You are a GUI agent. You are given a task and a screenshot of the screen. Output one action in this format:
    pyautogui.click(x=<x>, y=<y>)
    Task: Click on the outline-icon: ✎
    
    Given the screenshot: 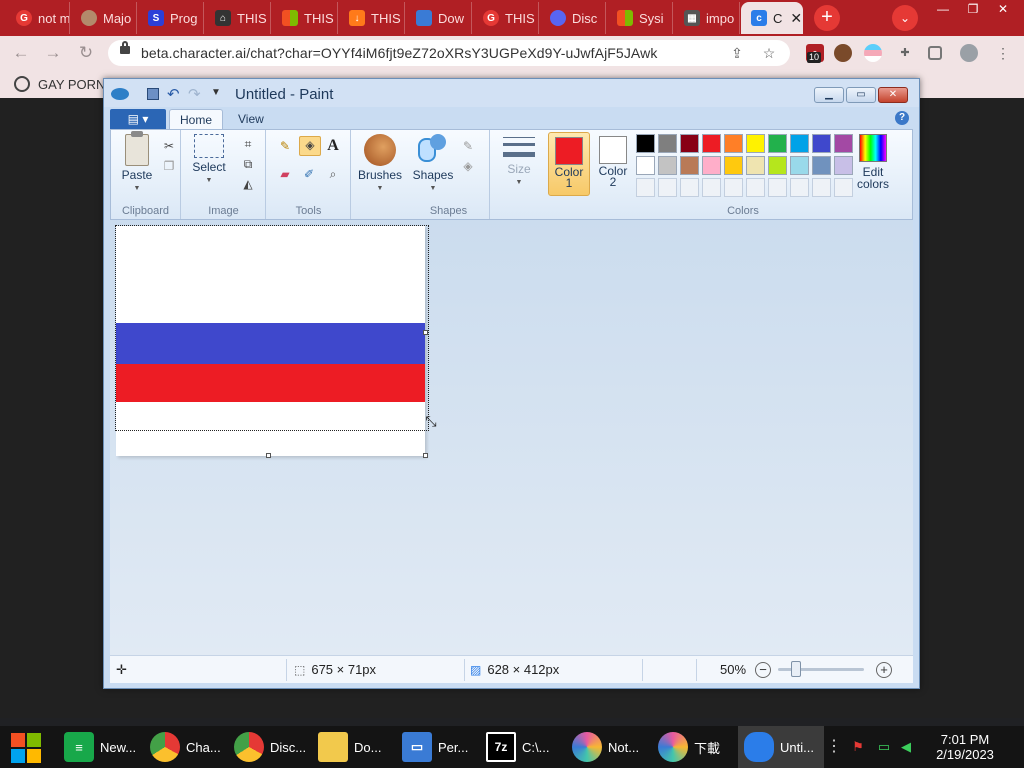 What is the action you would take?
    pyautogui.click(x=468, y=146)
    